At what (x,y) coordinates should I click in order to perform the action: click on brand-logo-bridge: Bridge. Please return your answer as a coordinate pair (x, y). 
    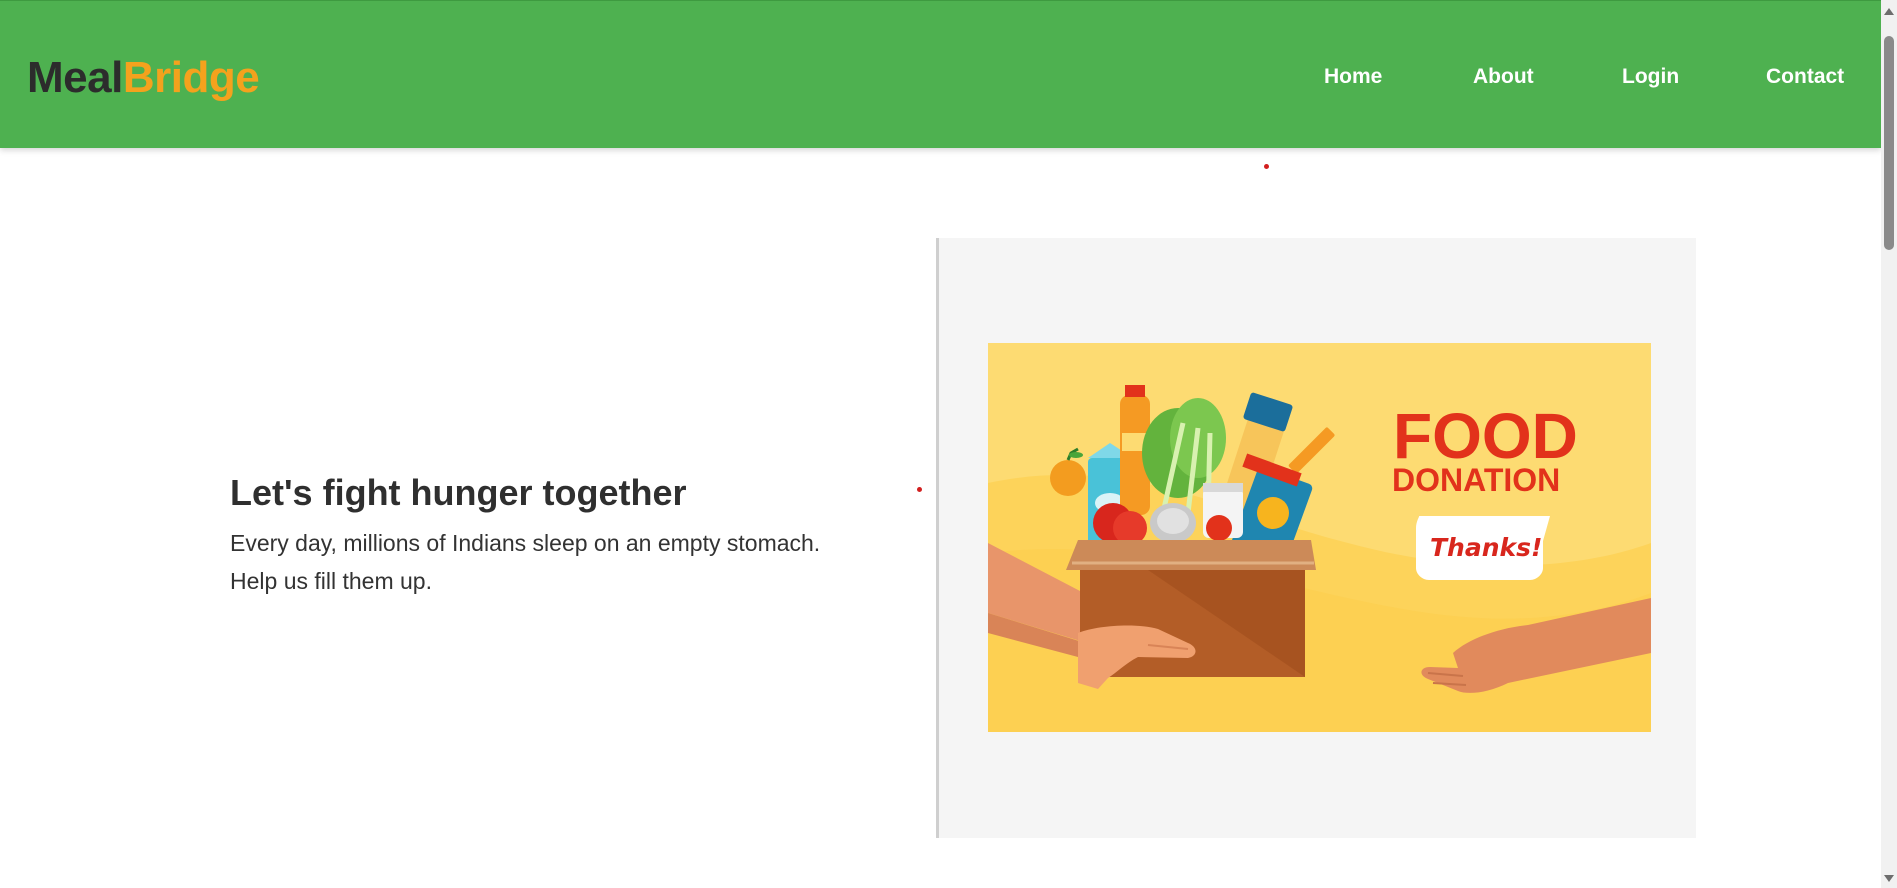
    Looking at the image, I should click on (191, 77).